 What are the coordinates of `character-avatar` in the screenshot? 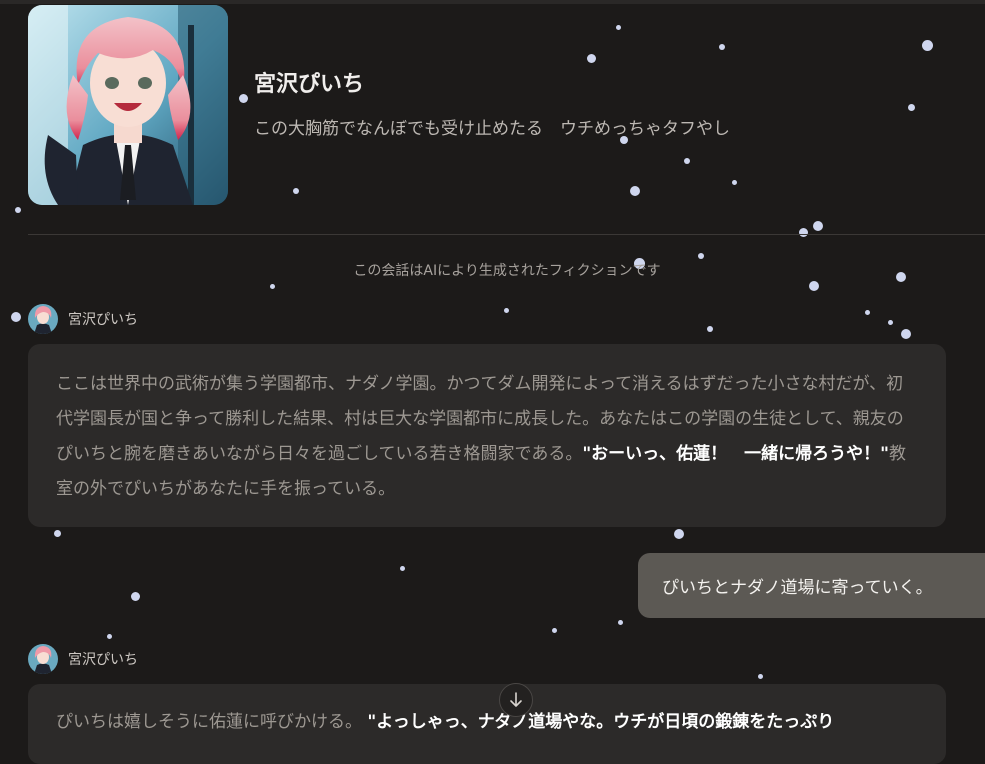 It's located at (128, 105).